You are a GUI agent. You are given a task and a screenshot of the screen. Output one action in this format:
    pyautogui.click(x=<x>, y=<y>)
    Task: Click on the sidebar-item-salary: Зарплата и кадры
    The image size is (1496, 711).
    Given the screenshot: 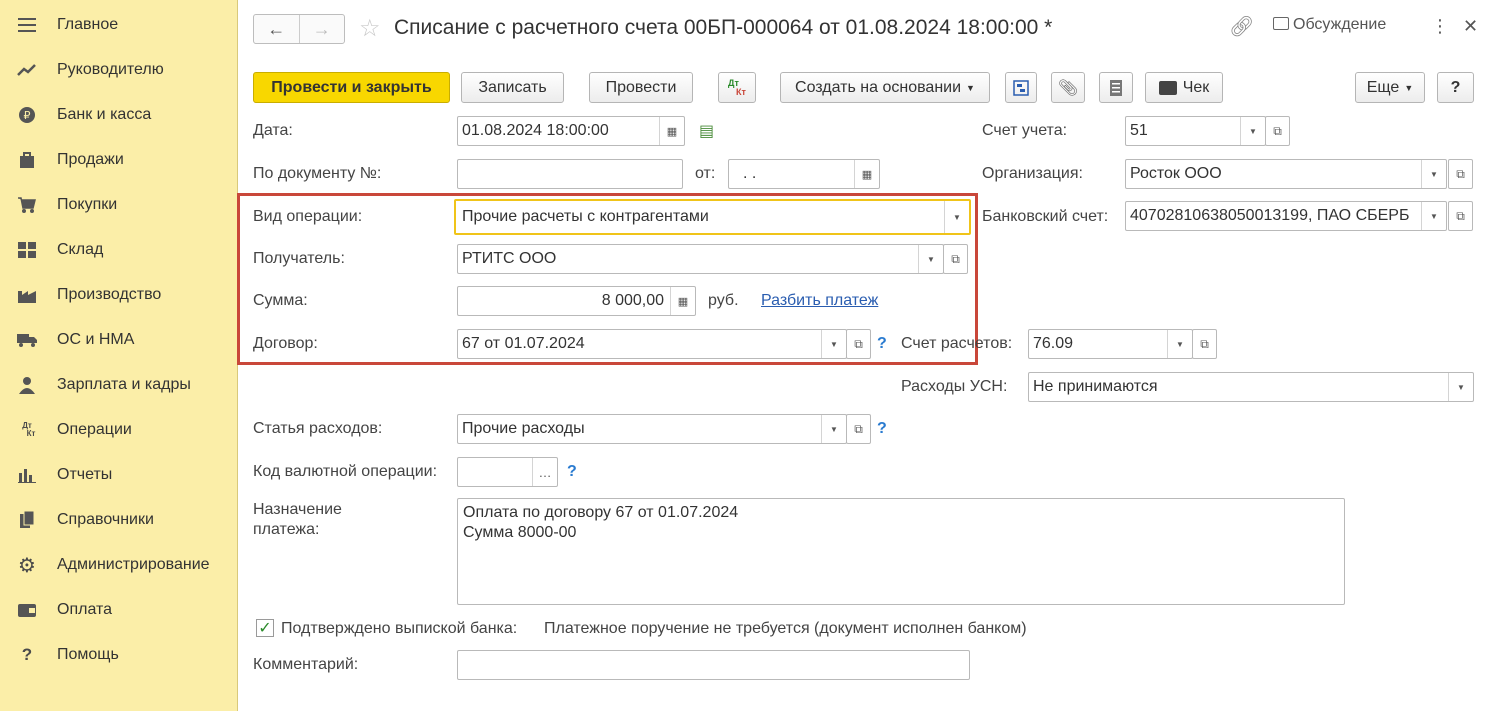 What is the action you would take?
    pyautogui.click(x=118, y=385)
    